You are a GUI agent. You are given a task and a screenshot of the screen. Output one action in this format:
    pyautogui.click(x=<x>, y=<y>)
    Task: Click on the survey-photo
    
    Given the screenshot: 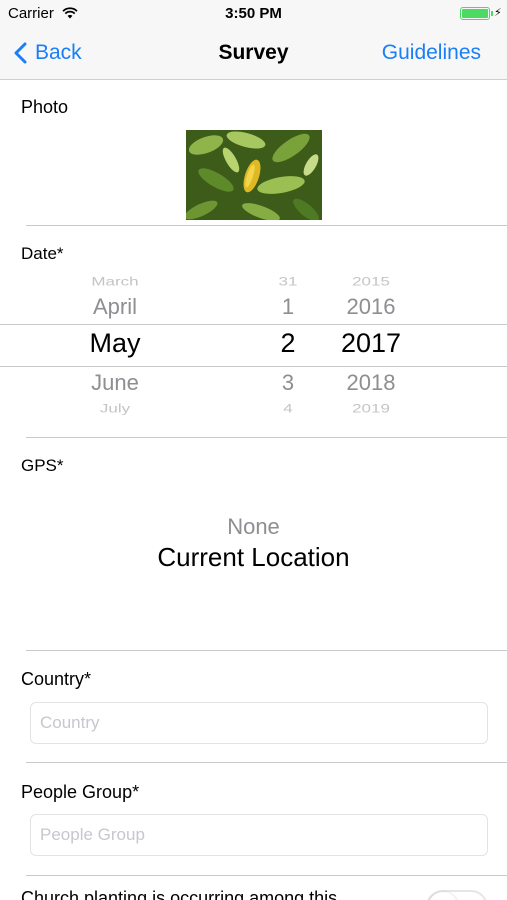 What is the action you would take?
    pyautogui.click(x=254, y=175)
    